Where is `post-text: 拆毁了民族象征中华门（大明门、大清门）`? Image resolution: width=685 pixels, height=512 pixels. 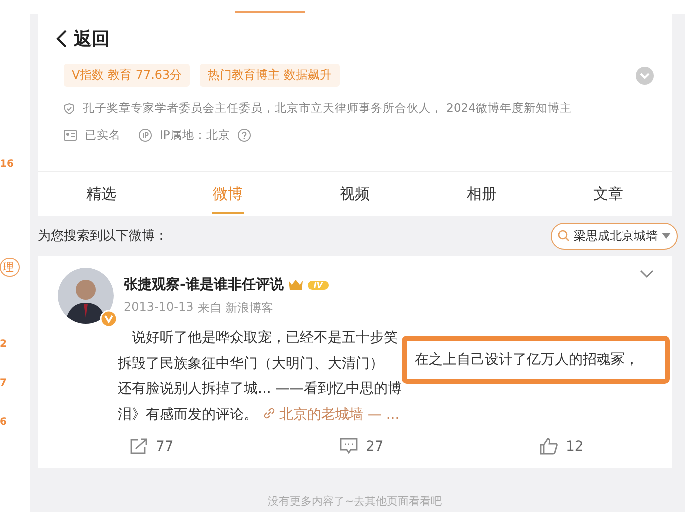 post-text: 拆毁了民族象征中华门（大明门、大清门） is located at coordinates (251, 364).